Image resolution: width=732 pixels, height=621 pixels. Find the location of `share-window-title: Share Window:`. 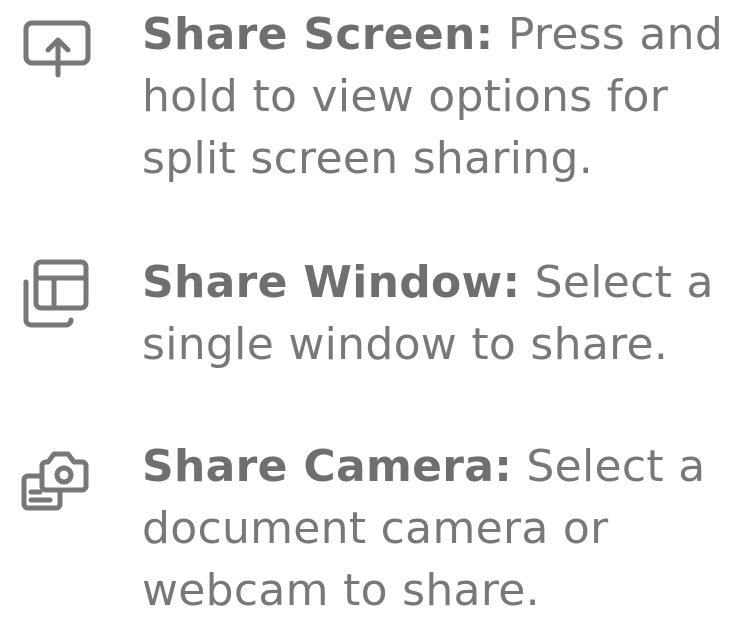

share-window-title: Share Window: is located at coordinates (331, 282).